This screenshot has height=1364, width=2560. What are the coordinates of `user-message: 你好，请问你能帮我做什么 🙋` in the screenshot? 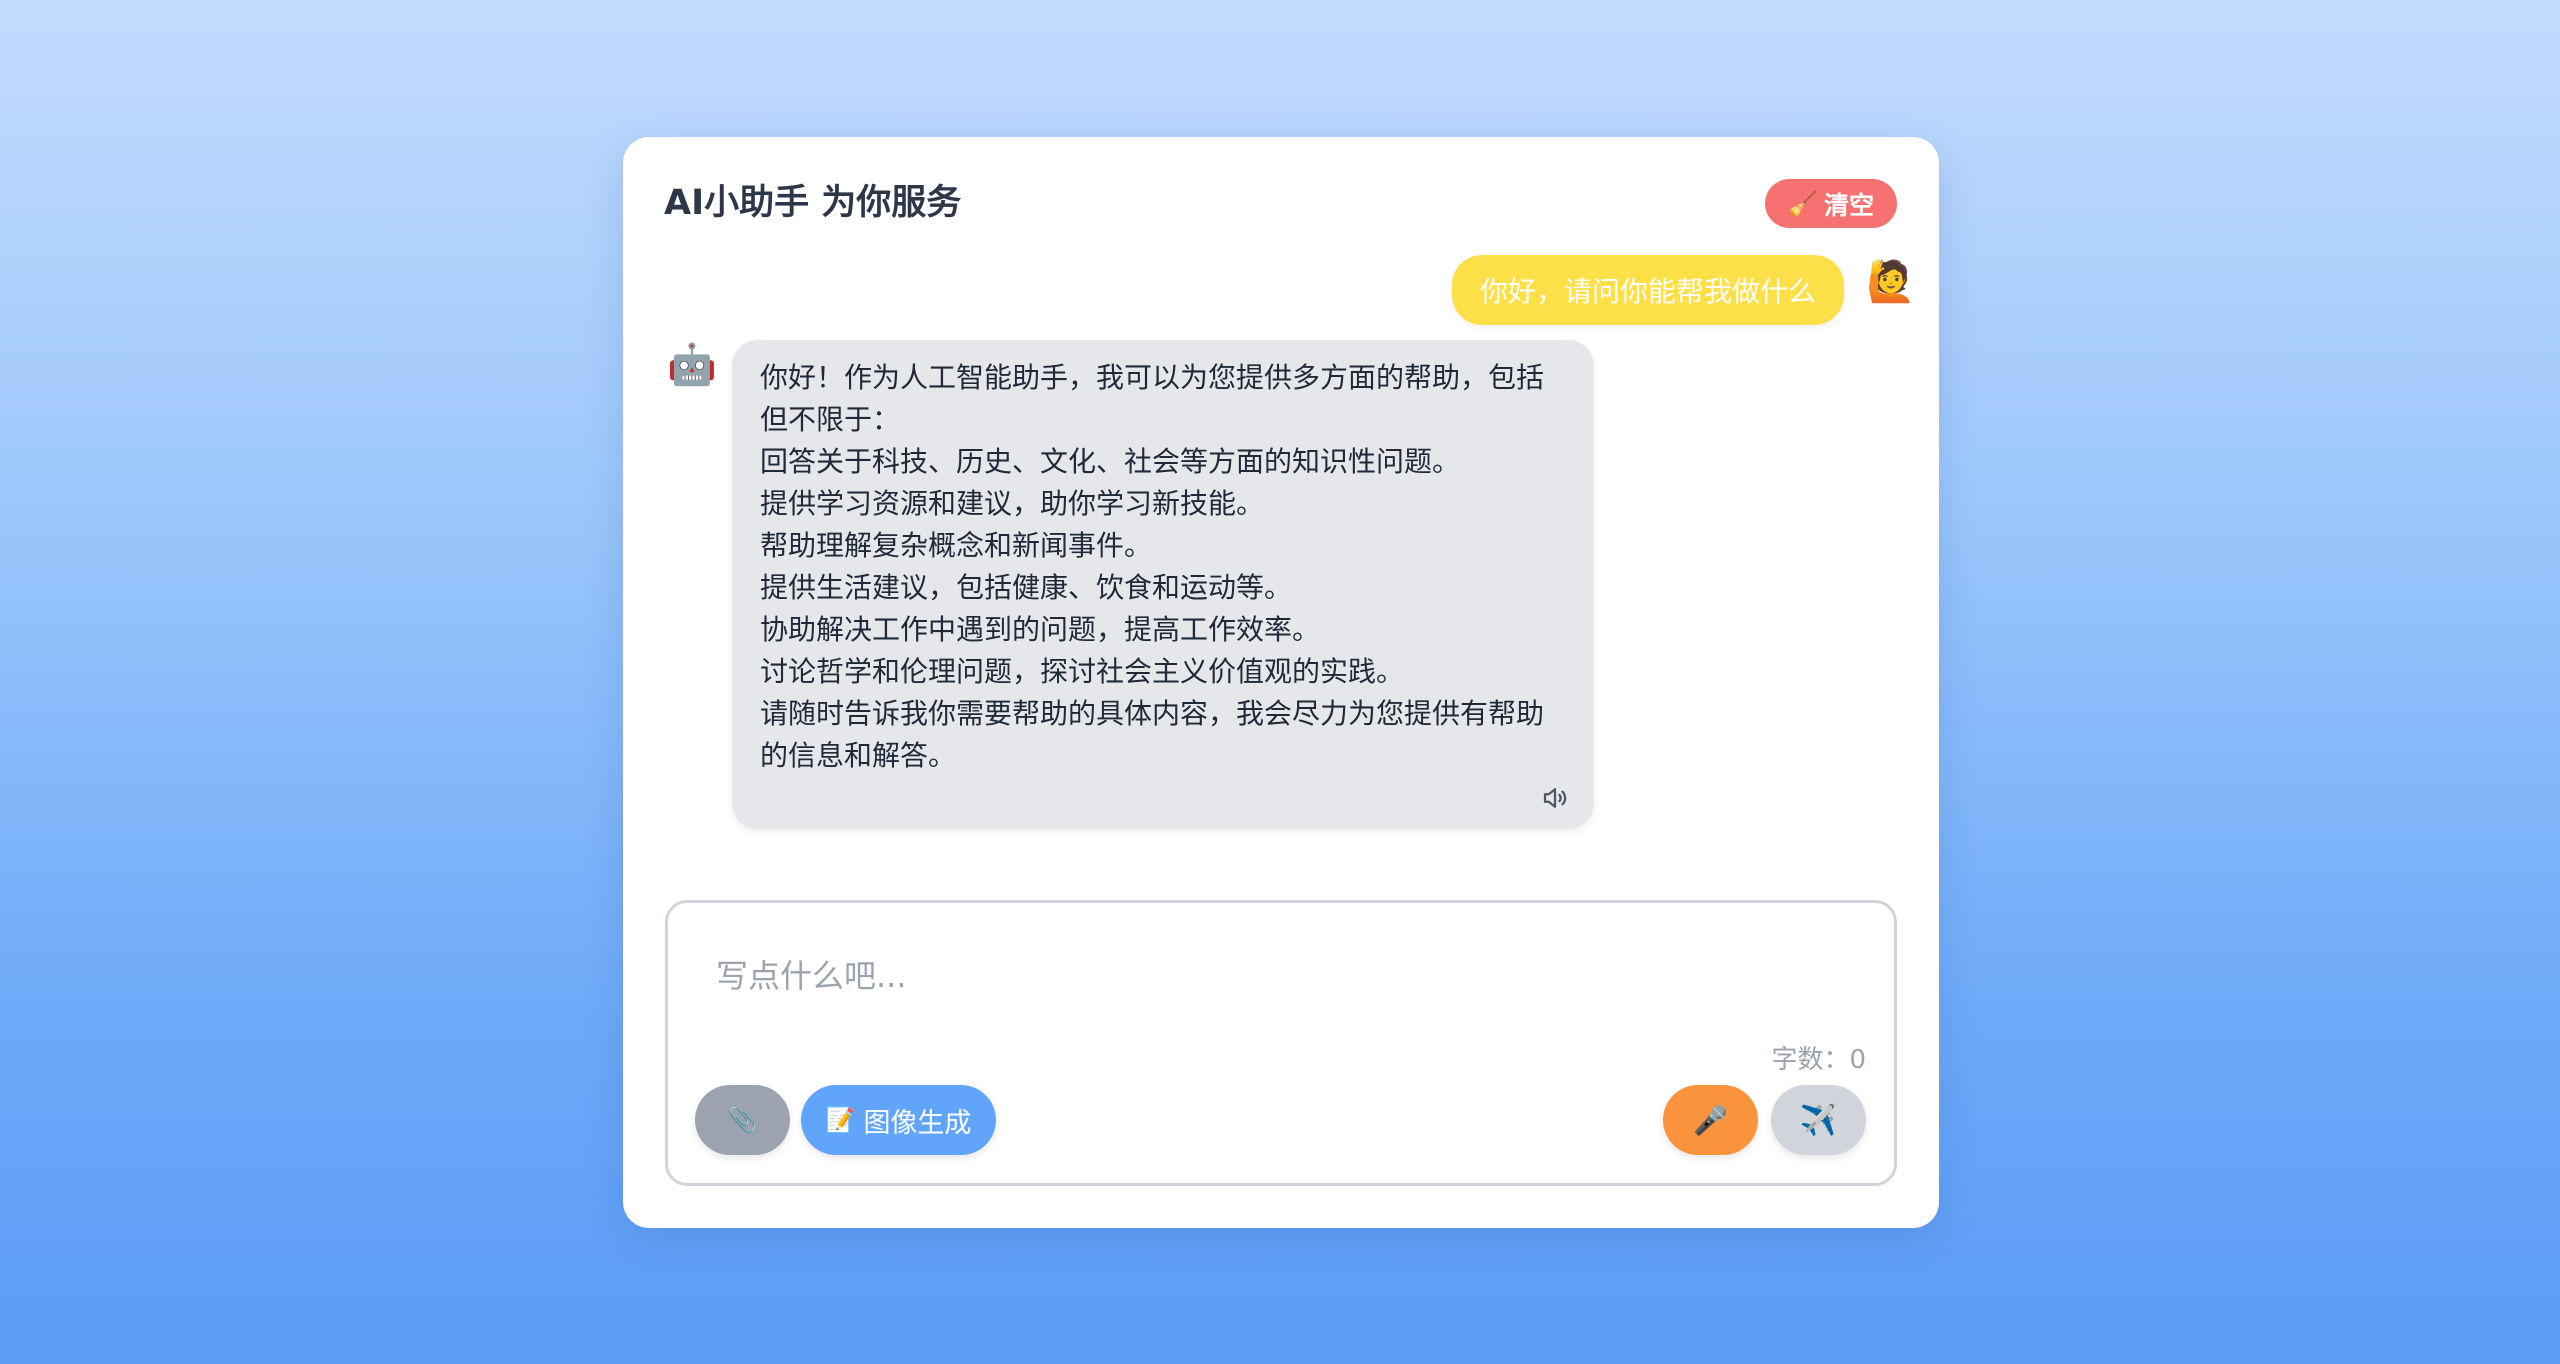 It's located at (1683, 290).